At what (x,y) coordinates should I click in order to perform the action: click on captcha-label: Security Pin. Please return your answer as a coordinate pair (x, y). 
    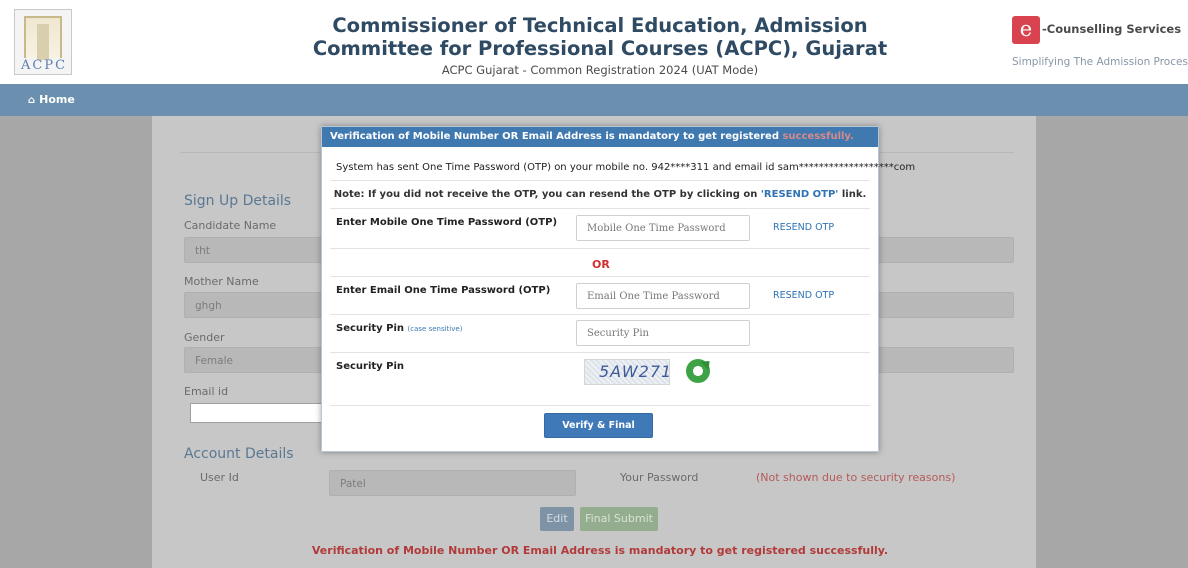
    Looking at the image, I should click on (370, 366).